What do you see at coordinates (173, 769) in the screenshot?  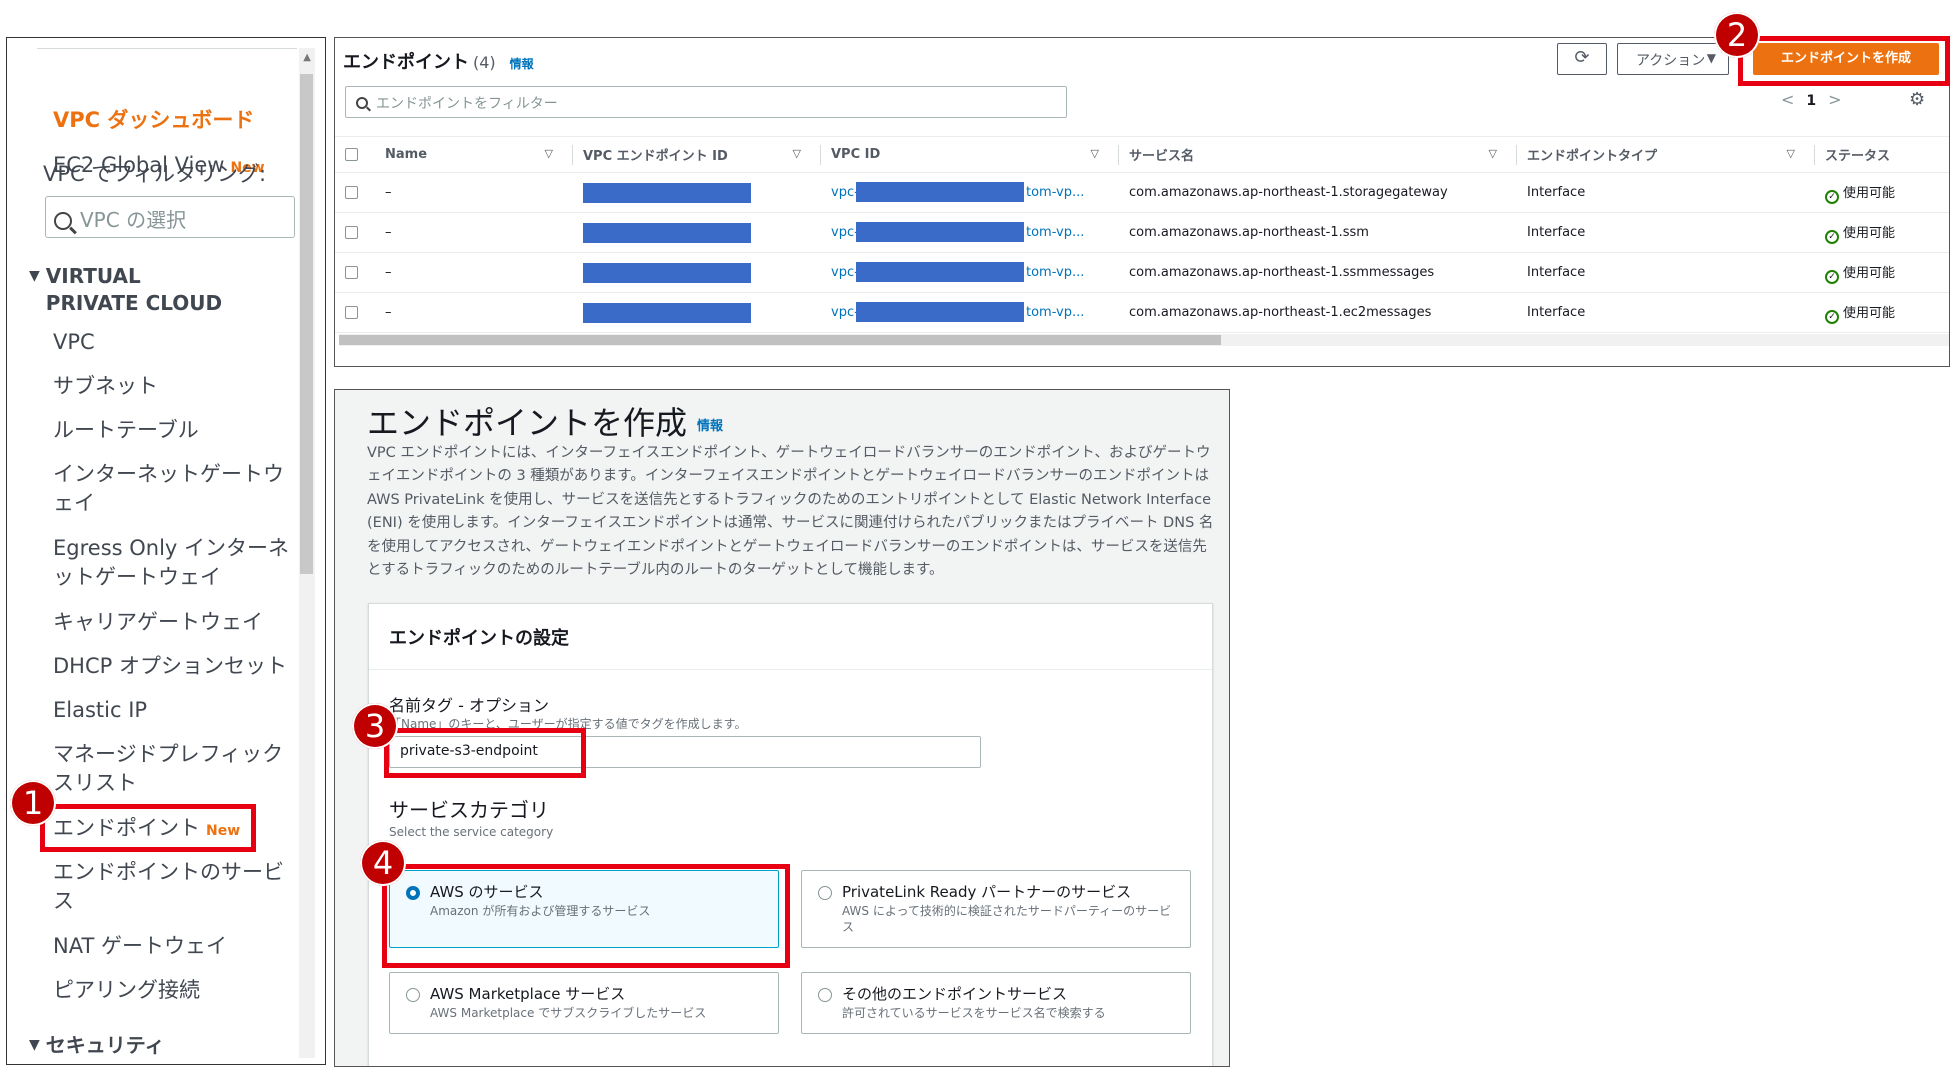 I see `sidebar-item-prefix-lists: マネージドプレフィックスリスト` at bounding box center [173, 769].